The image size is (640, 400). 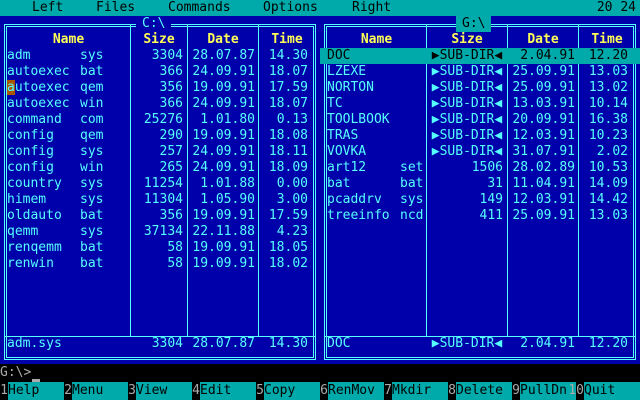 What do you see at coordinates (484, 391) in the screenshot?
I see `fkey-label: Delete` at bounding box center [484, 391].